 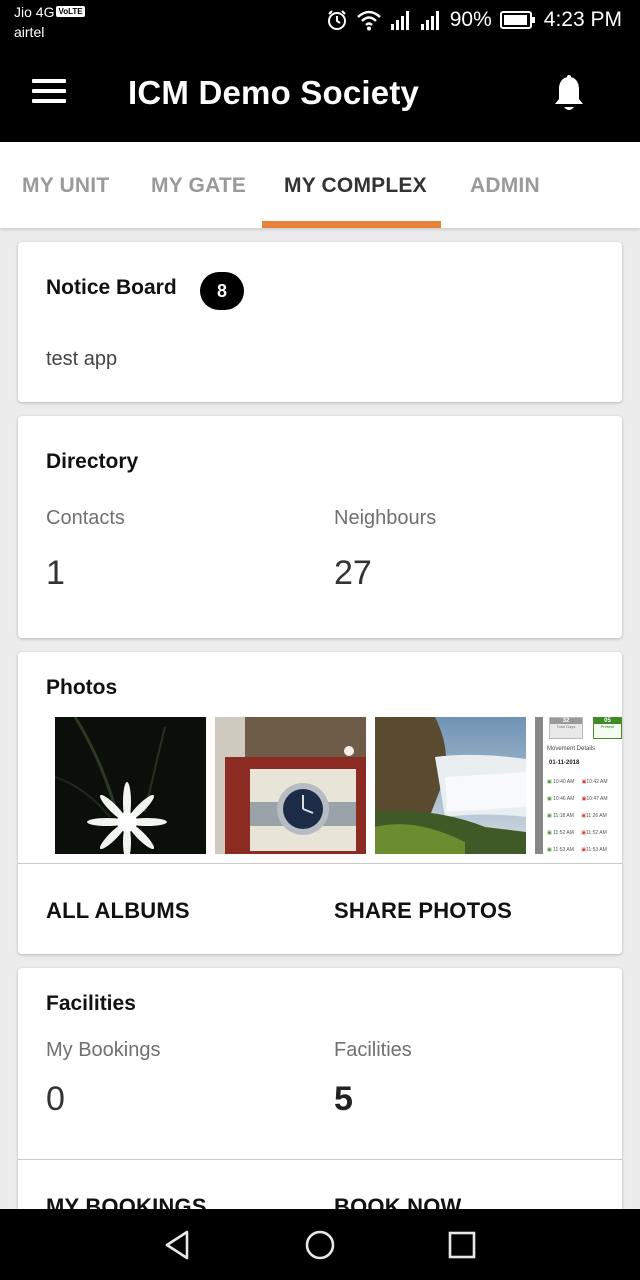 I want to click on battery-icon, so click(x=517, y=20).